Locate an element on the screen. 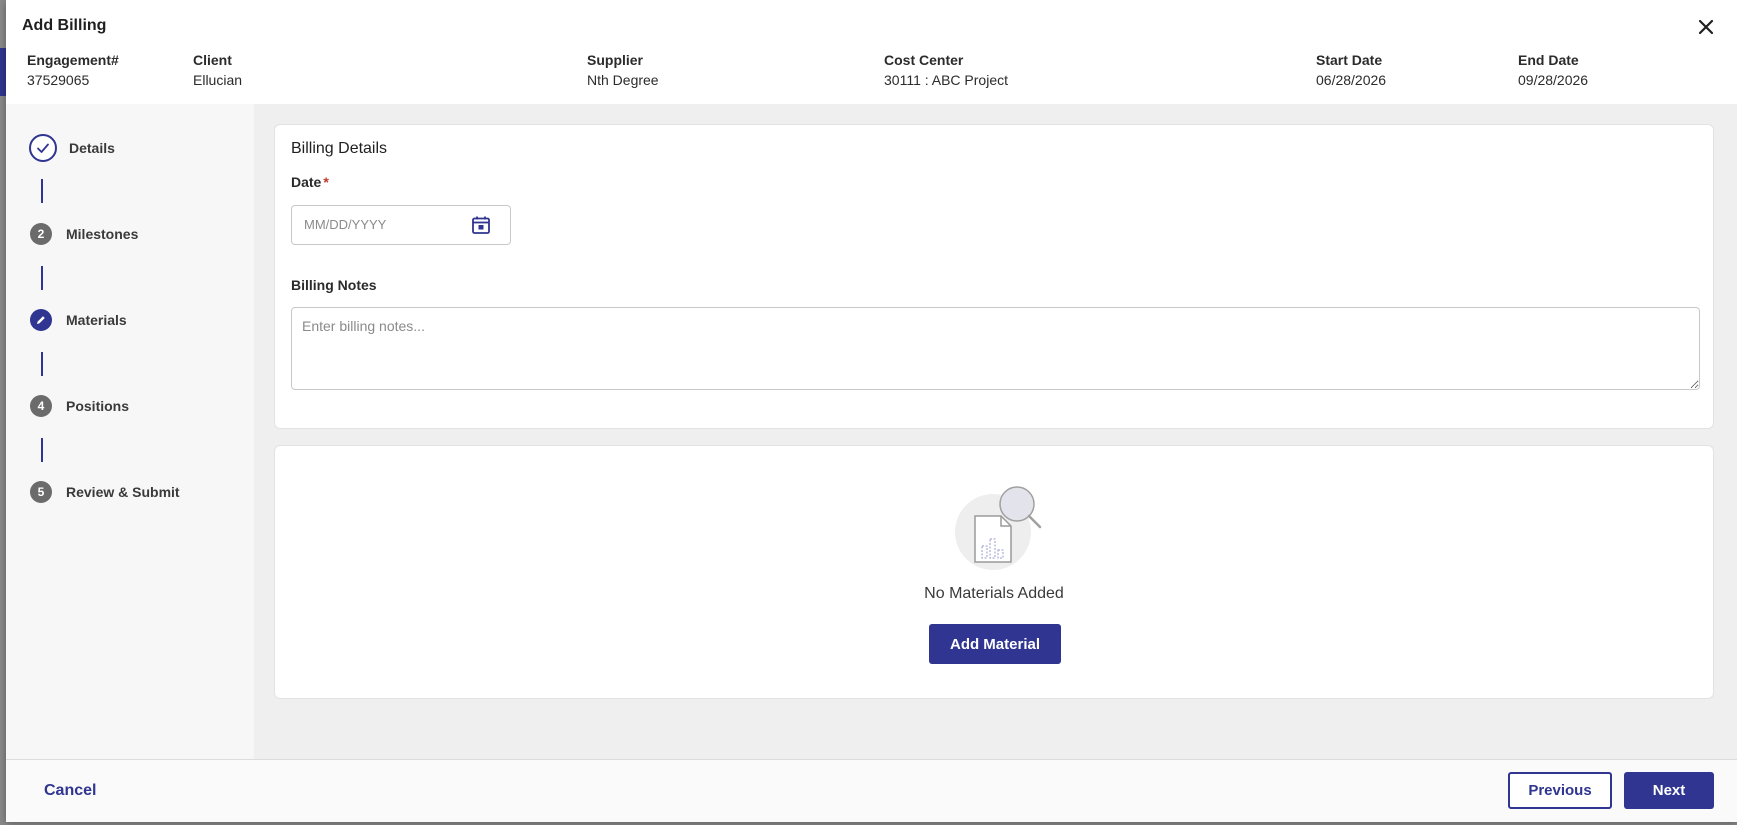 This screenshot has width=1737, height=825. client-value: Ellucian is located at coordinates (218, 80).